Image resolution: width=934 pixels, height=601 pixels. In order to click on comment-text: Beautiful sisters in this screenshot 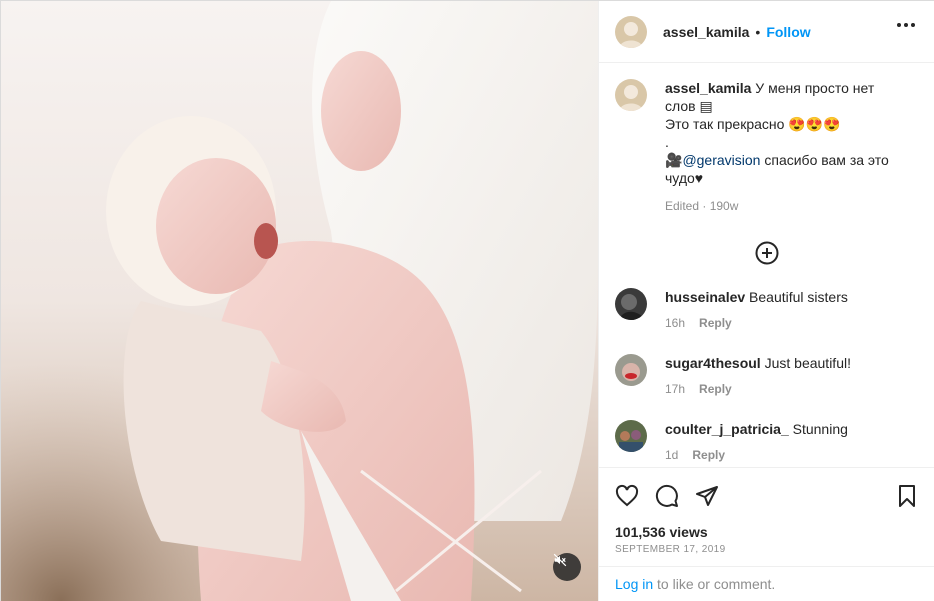, I will do `click(798, 297)`.